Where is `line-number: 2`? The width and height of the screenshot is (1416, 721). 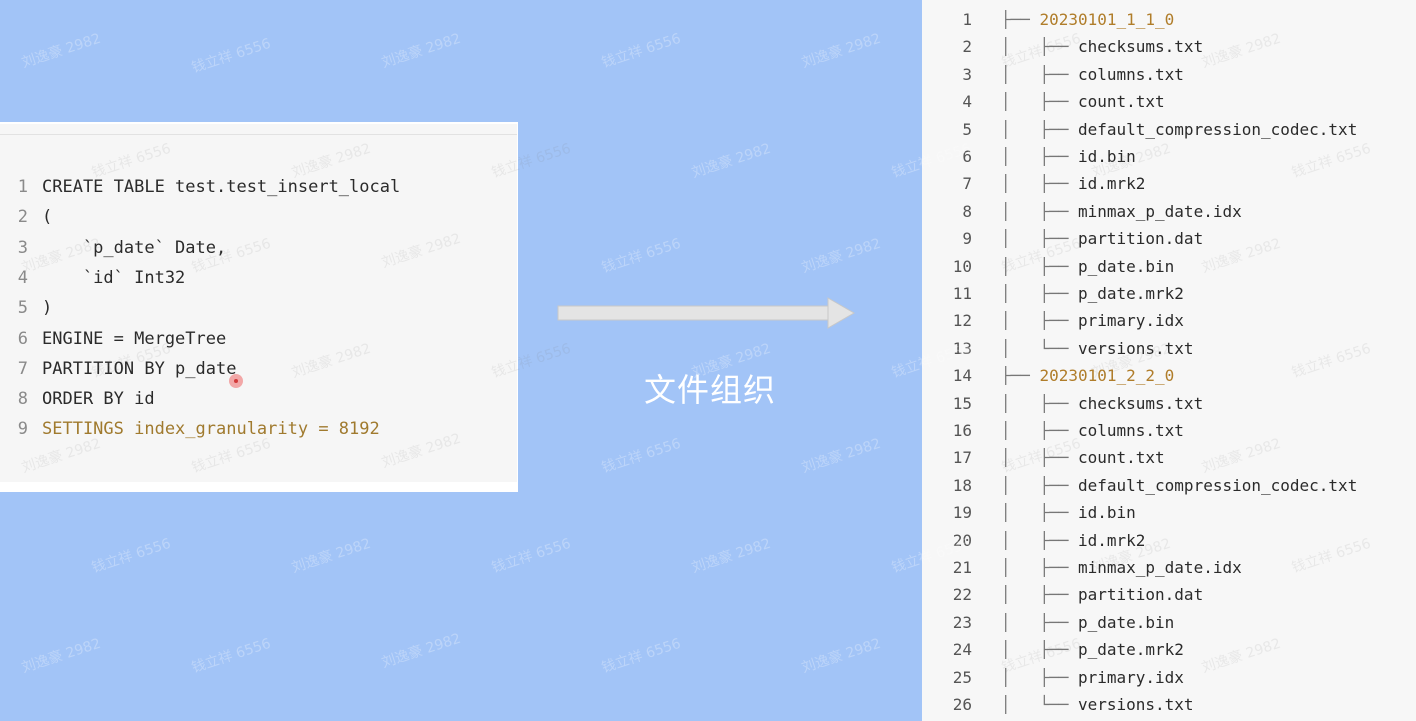
line-number: 2 is located at coordinates (967, 47).